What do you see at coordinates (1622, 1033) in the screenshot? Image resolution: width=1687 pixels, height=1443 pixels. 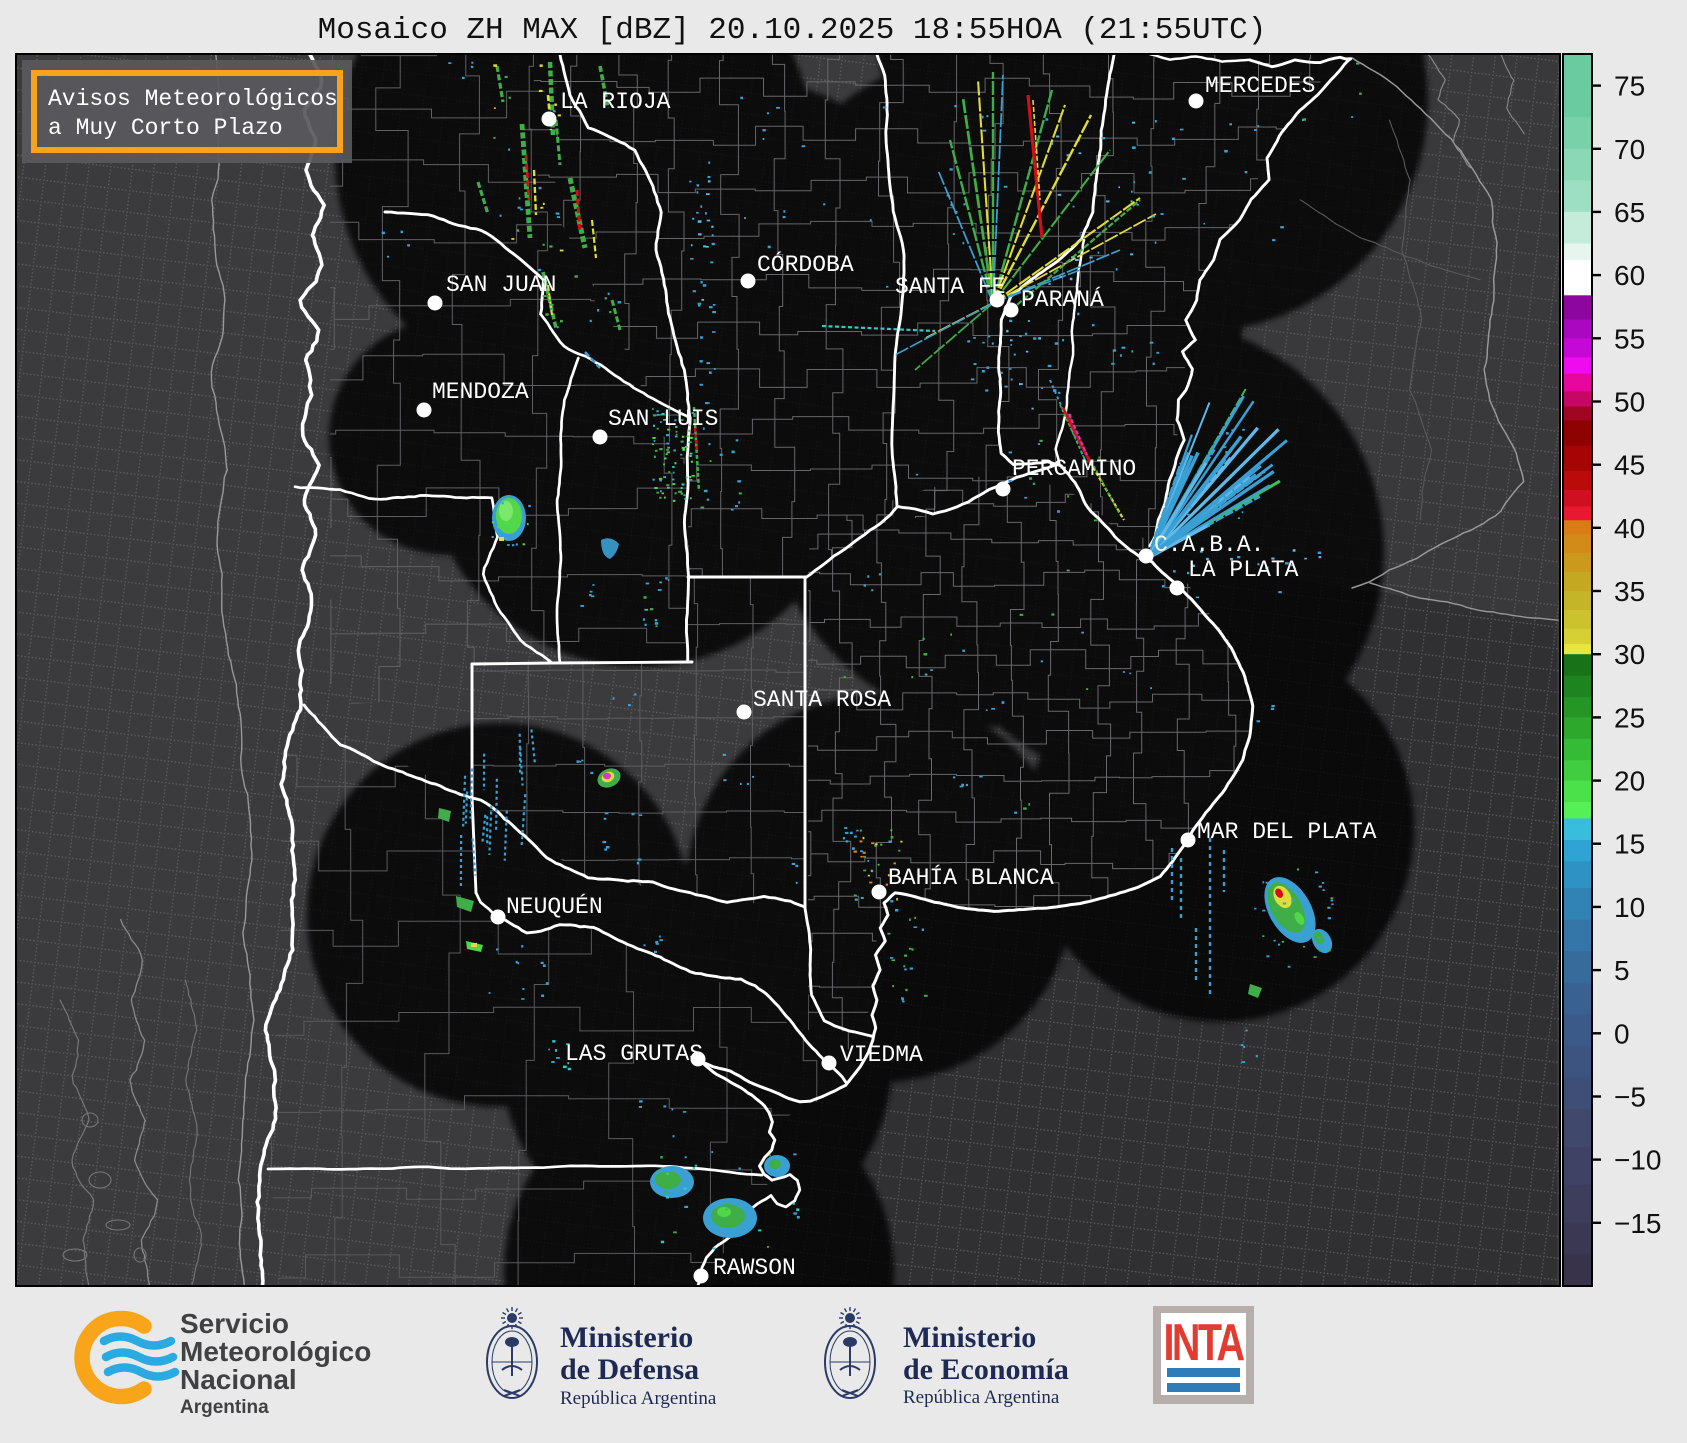 I see `svg-text: 0` at bounding box center [1622, 1033].